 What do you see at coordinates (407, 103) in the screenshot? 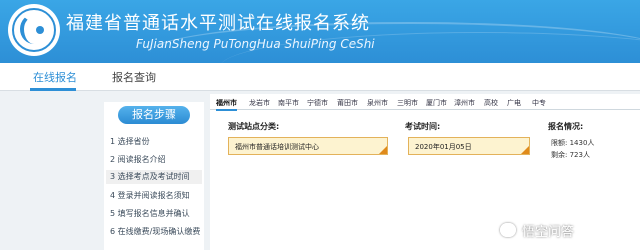
I see `city-tab-sanming: 三明市` at bounding box center [407, 103].